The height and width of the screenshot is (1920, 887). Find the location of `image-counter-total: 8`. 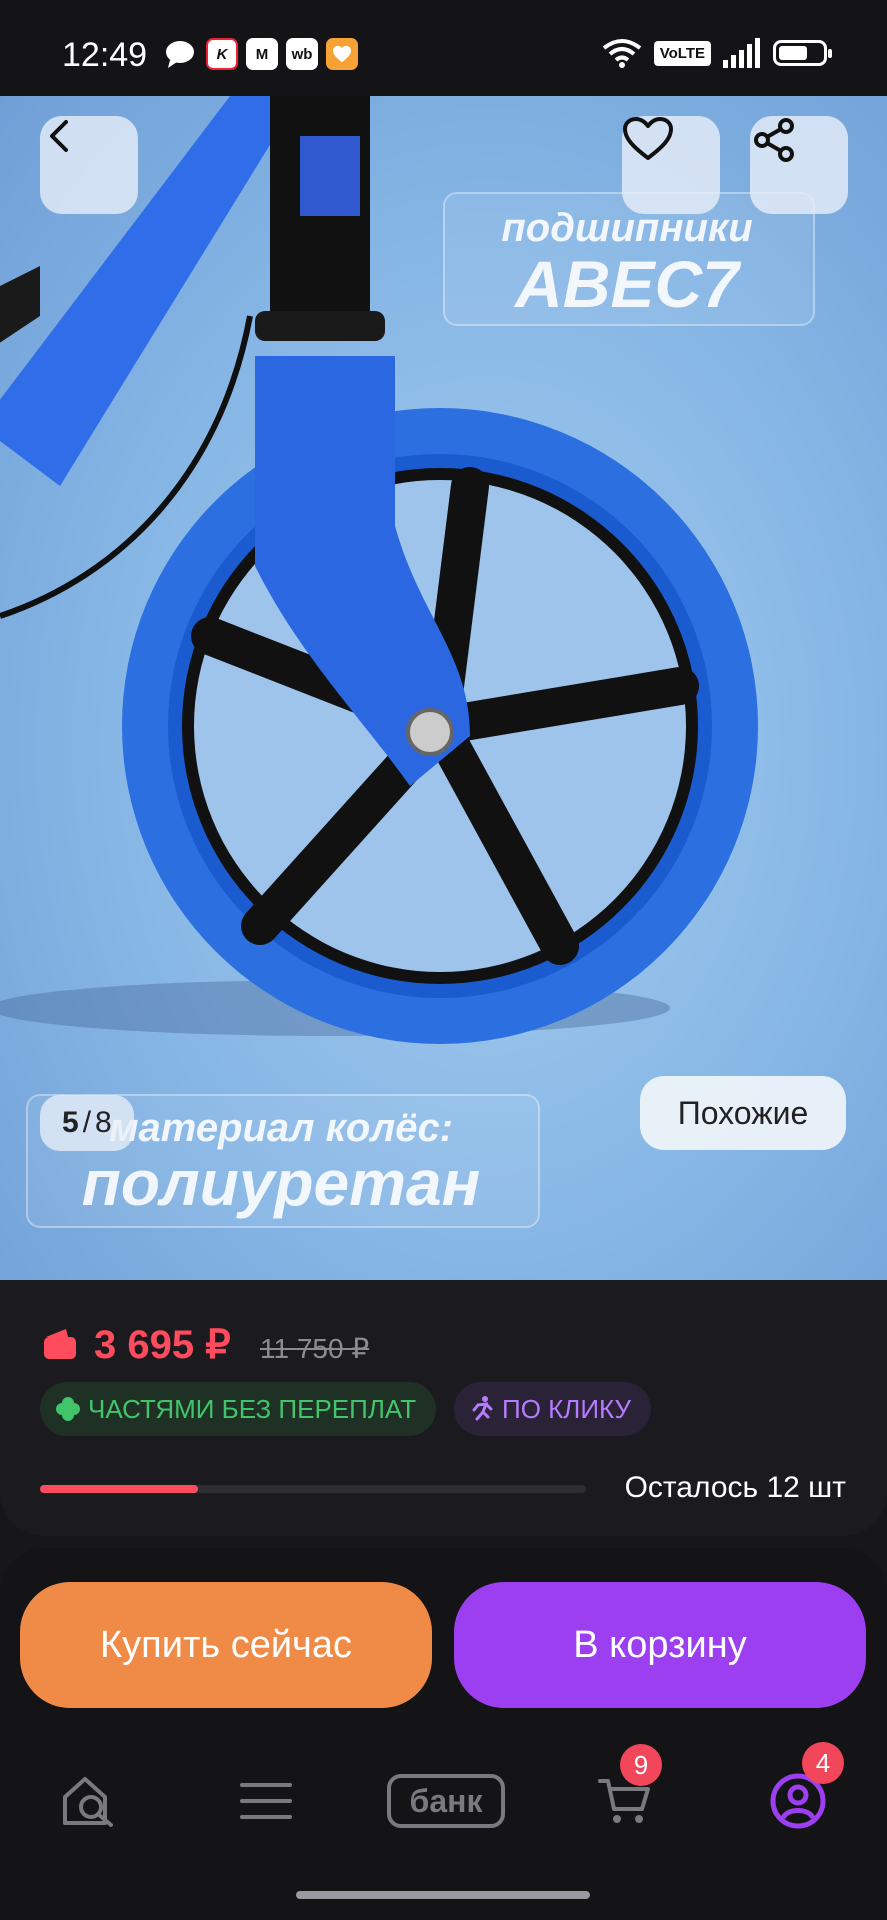

image-counter-total: 8 is located at coordinates (103, 1122).